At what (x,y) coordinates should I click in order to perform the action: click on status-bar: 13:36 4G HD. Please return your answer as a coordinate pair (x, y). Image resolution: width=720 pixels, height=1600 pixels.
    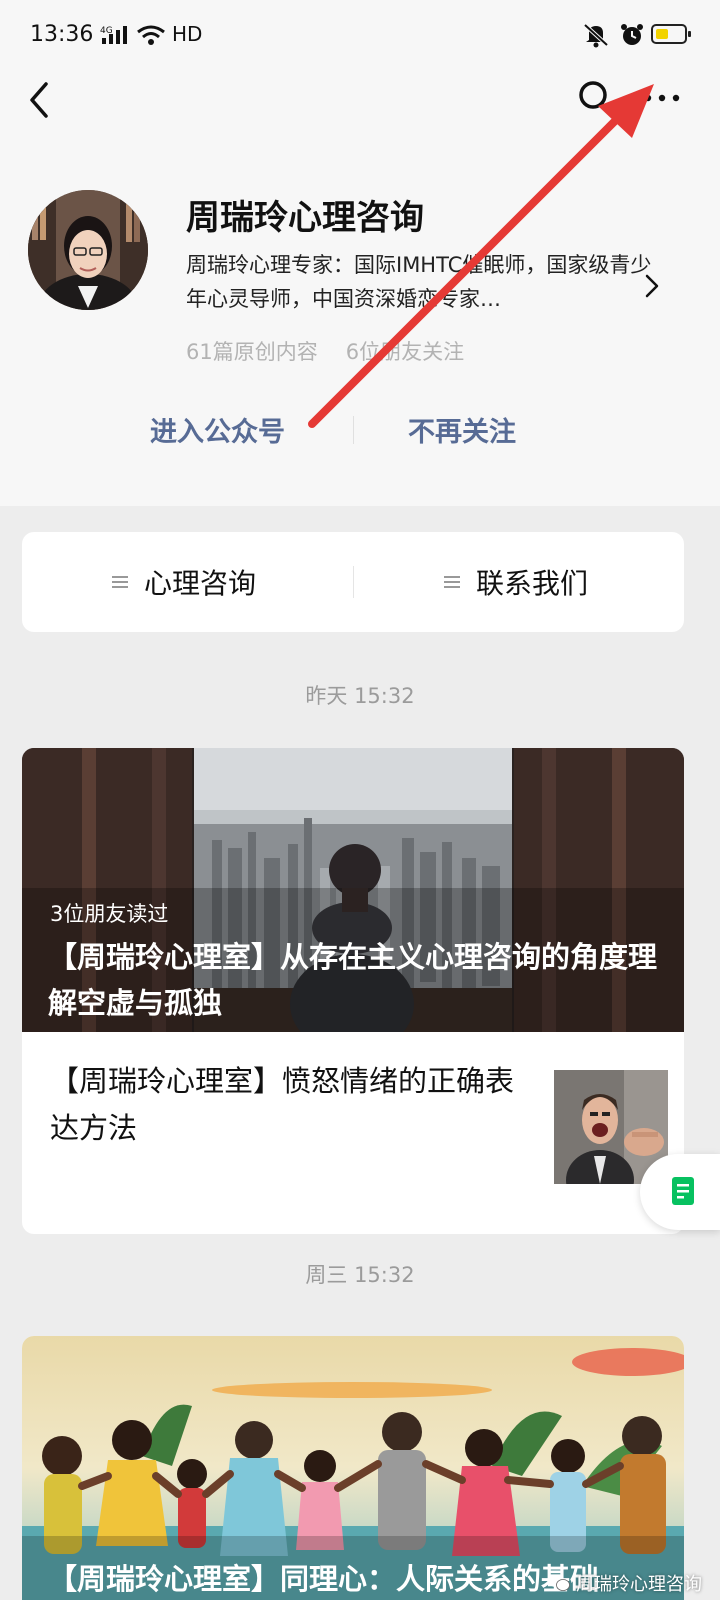
    Looking at the image, I should click on (360, 36).